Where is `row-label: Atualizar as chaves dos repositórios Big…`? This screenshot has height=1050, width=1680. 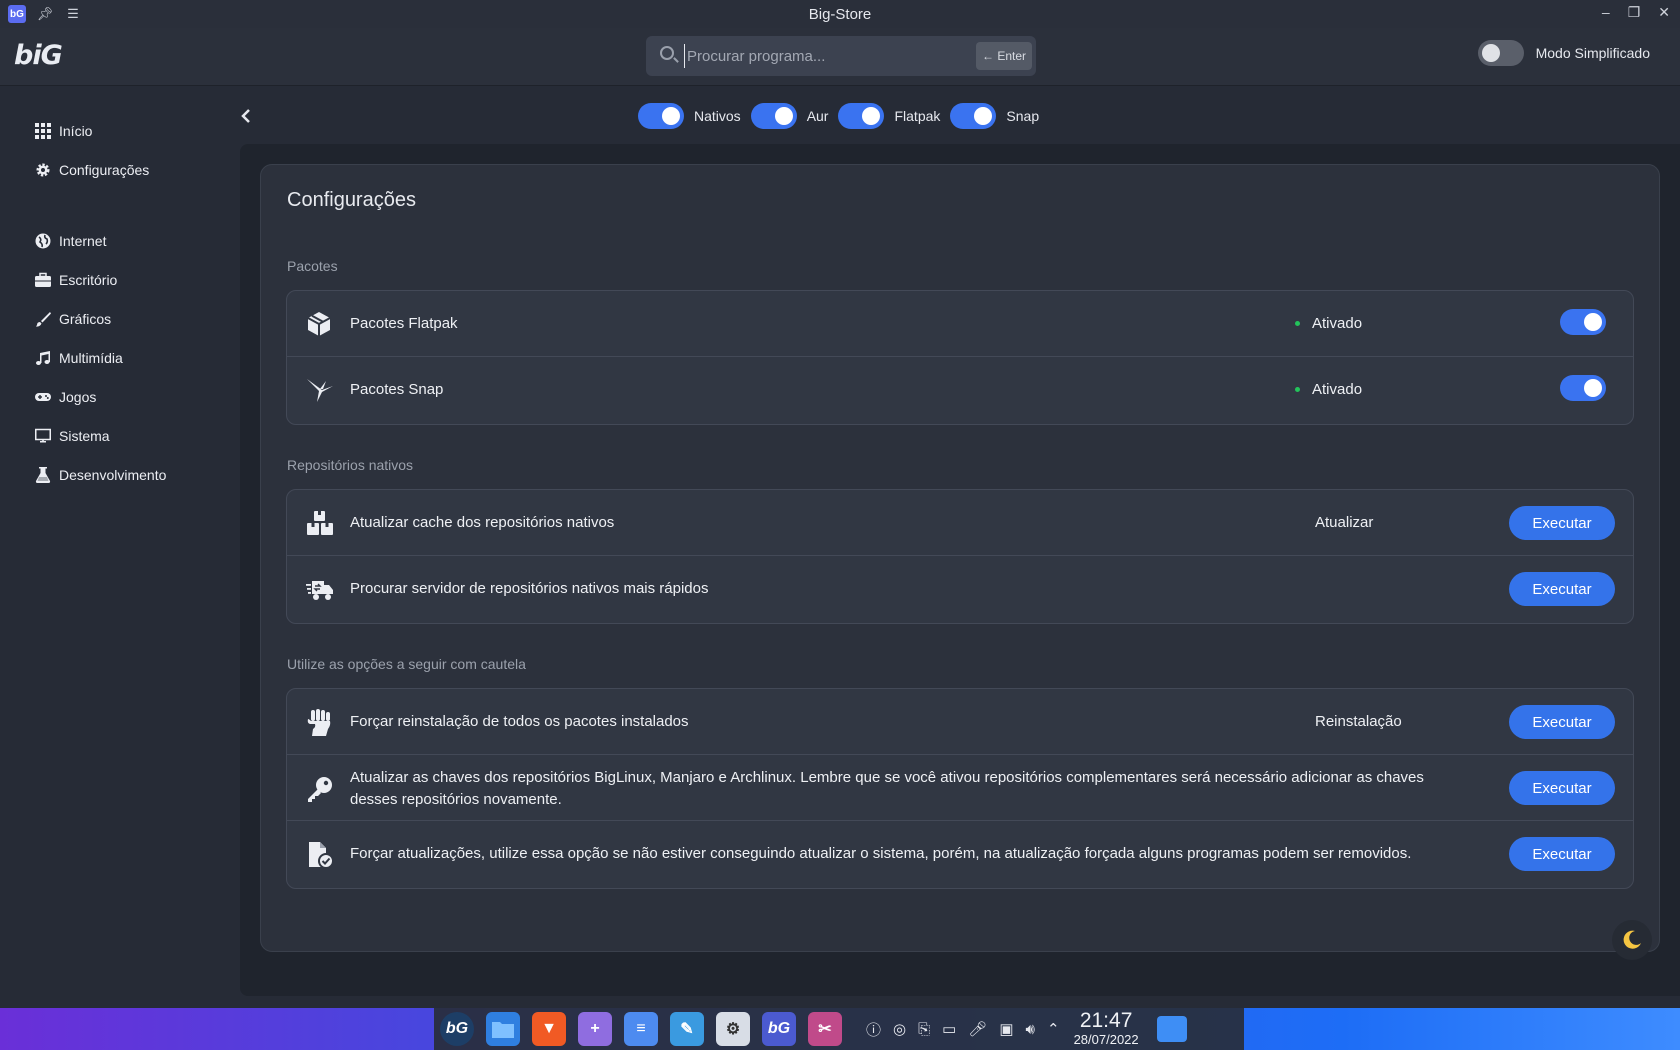 row-label: Atualizar as chaves dos repositórios Big… is located at coordinates (887, 788).